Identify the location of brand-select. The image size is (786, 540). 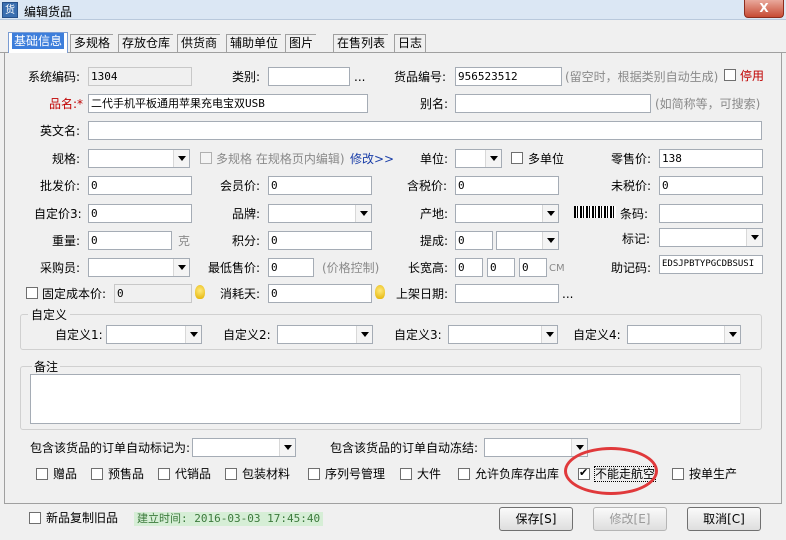
(320, 213).